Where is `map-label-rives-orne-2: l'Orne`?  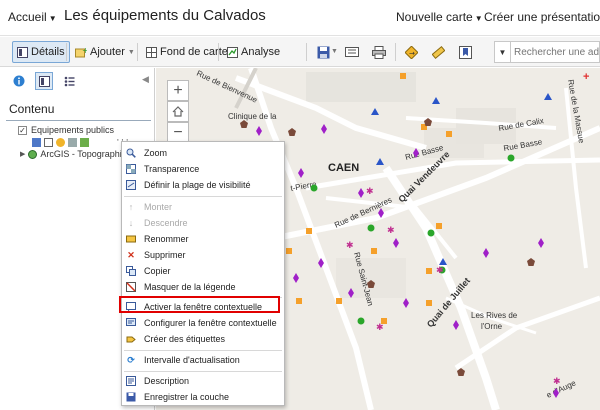 map-label-rives-orne-2: l'Orne is located at coordinates (492, 326).